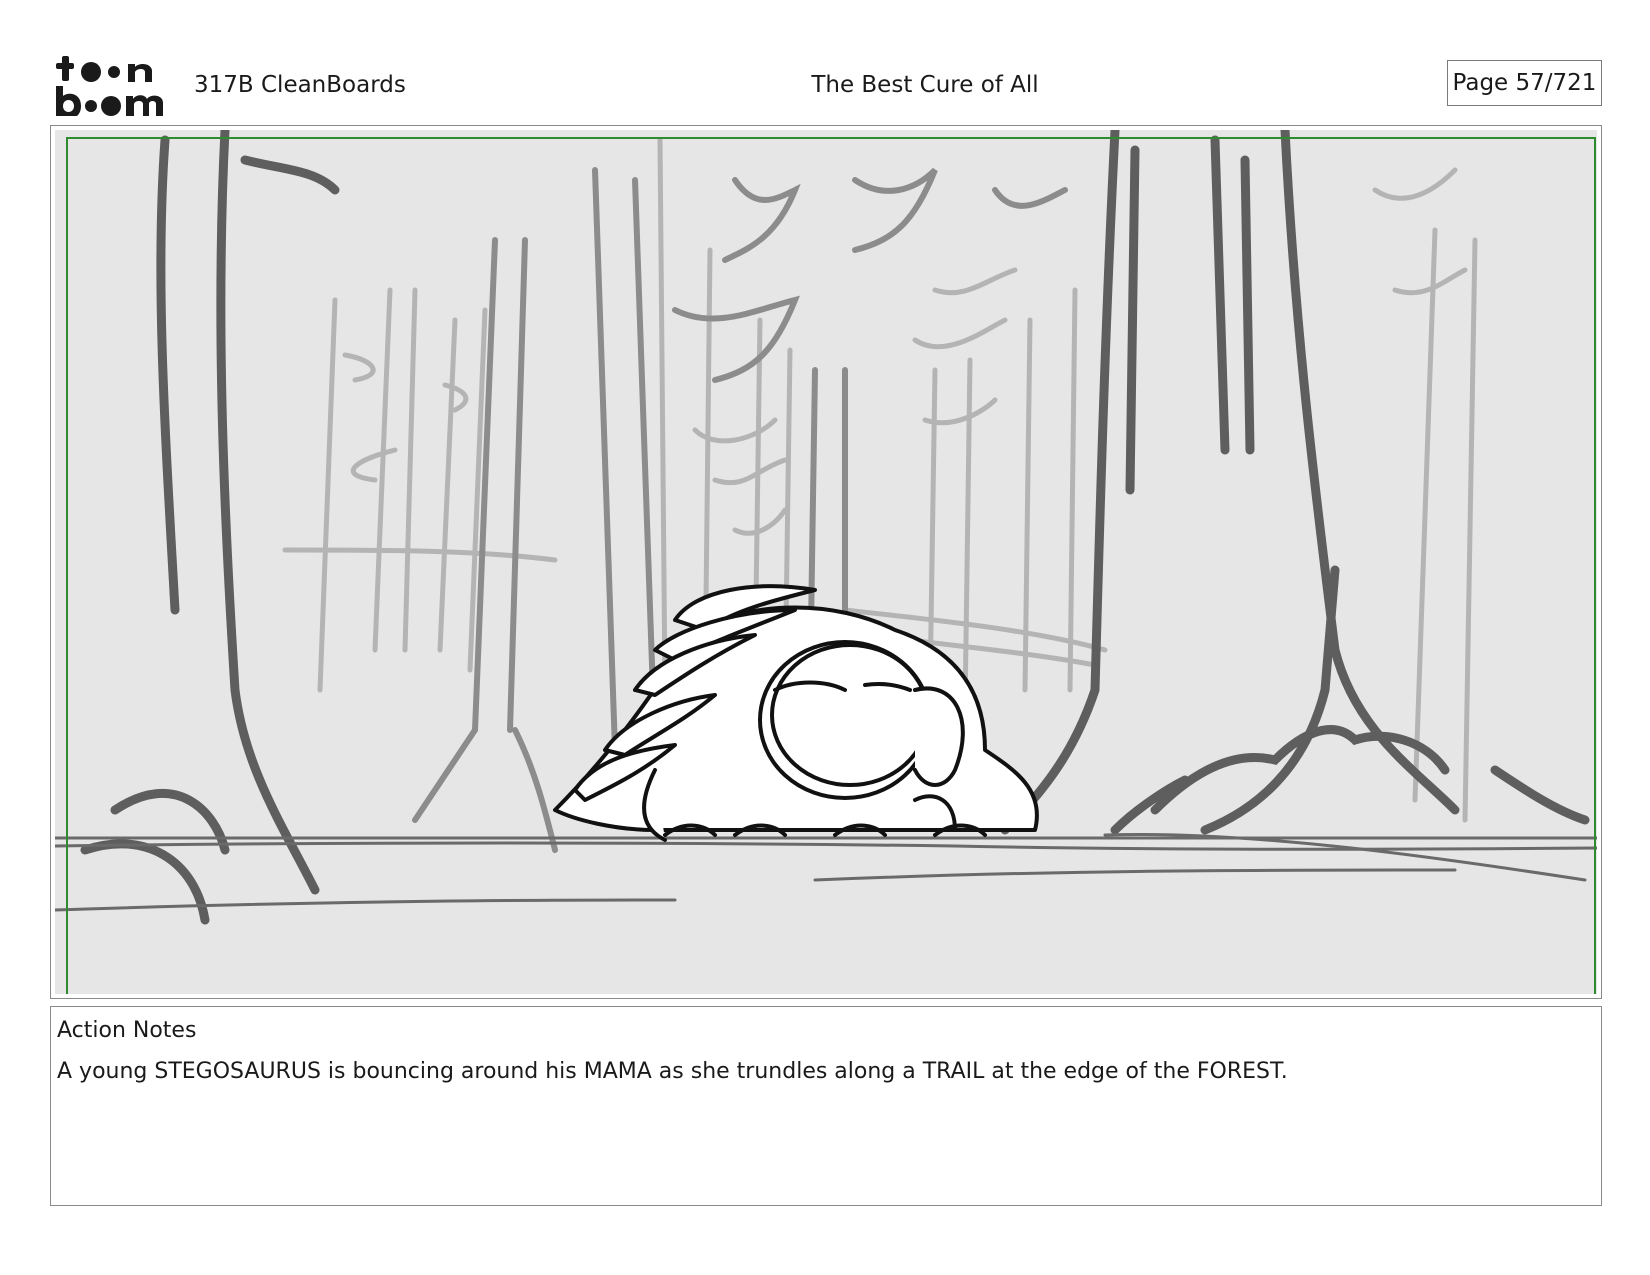  What do you see at coordinates (925, 85) in the screenshot?
I see `document-title: The Best Cure of All` at bounding box center [925, 85].